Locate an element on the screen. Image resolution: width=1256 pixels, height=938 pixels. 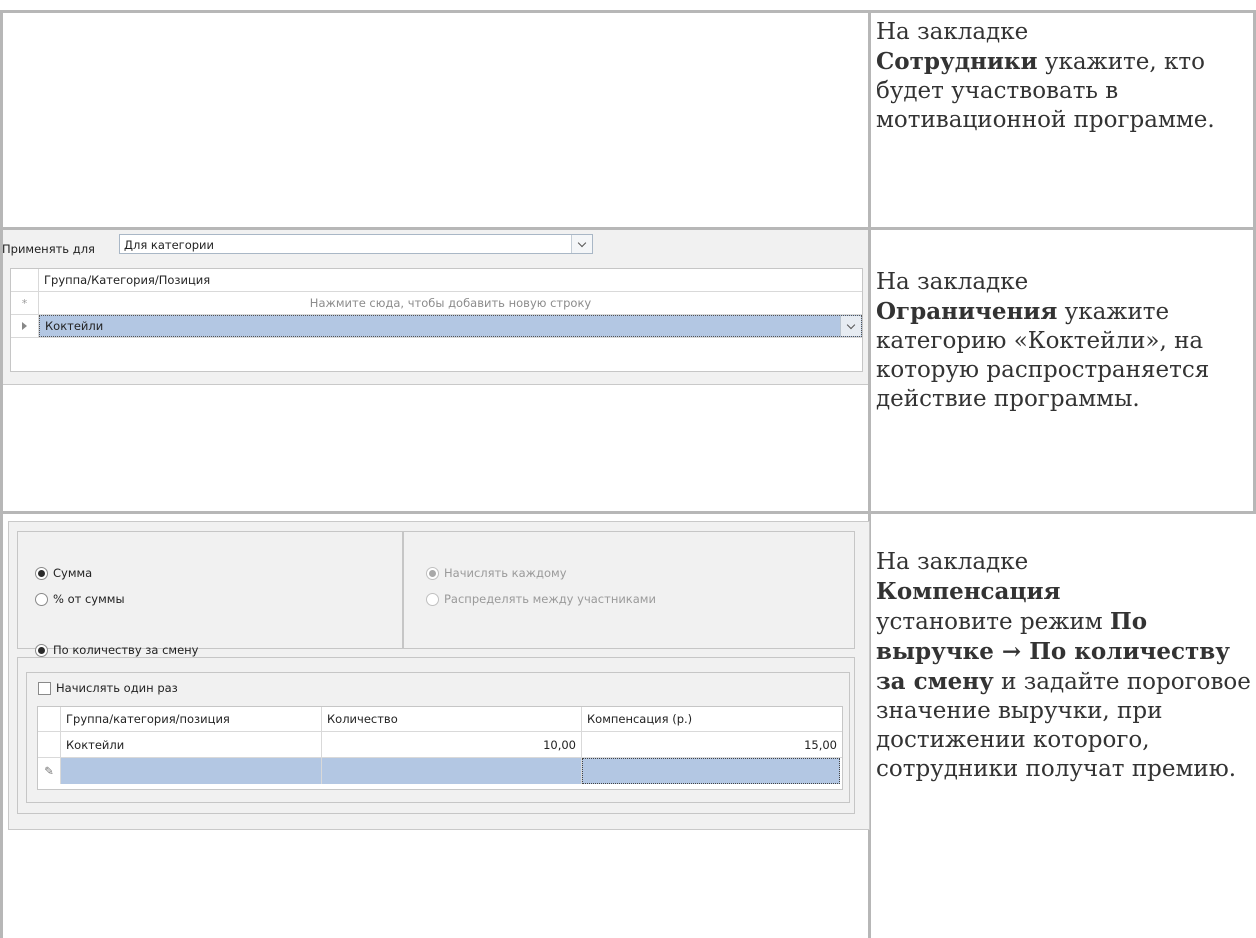
radio-by-quantity-dot is located at coordinates (41, 650).